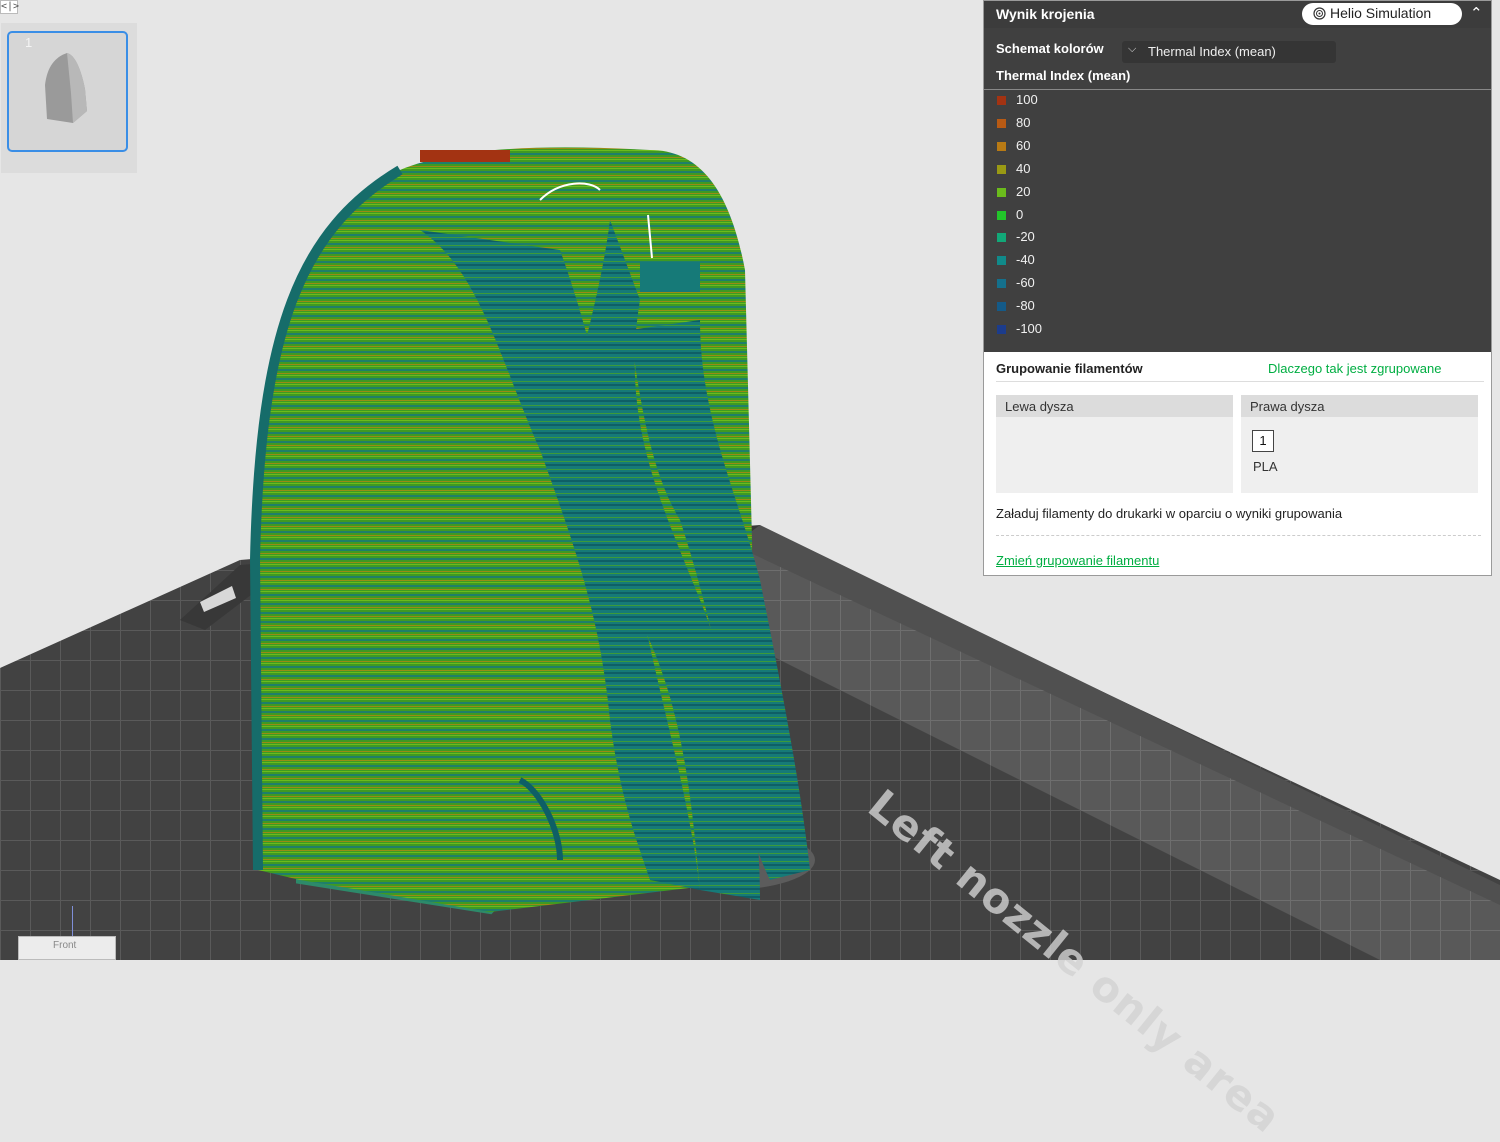 The width and height of the screenshot is (1500, 1142). What do you see at coordinates (67, 91) in the screenshot?
I see `plate-thumbnail: 1` at bounding box center [67, 91].